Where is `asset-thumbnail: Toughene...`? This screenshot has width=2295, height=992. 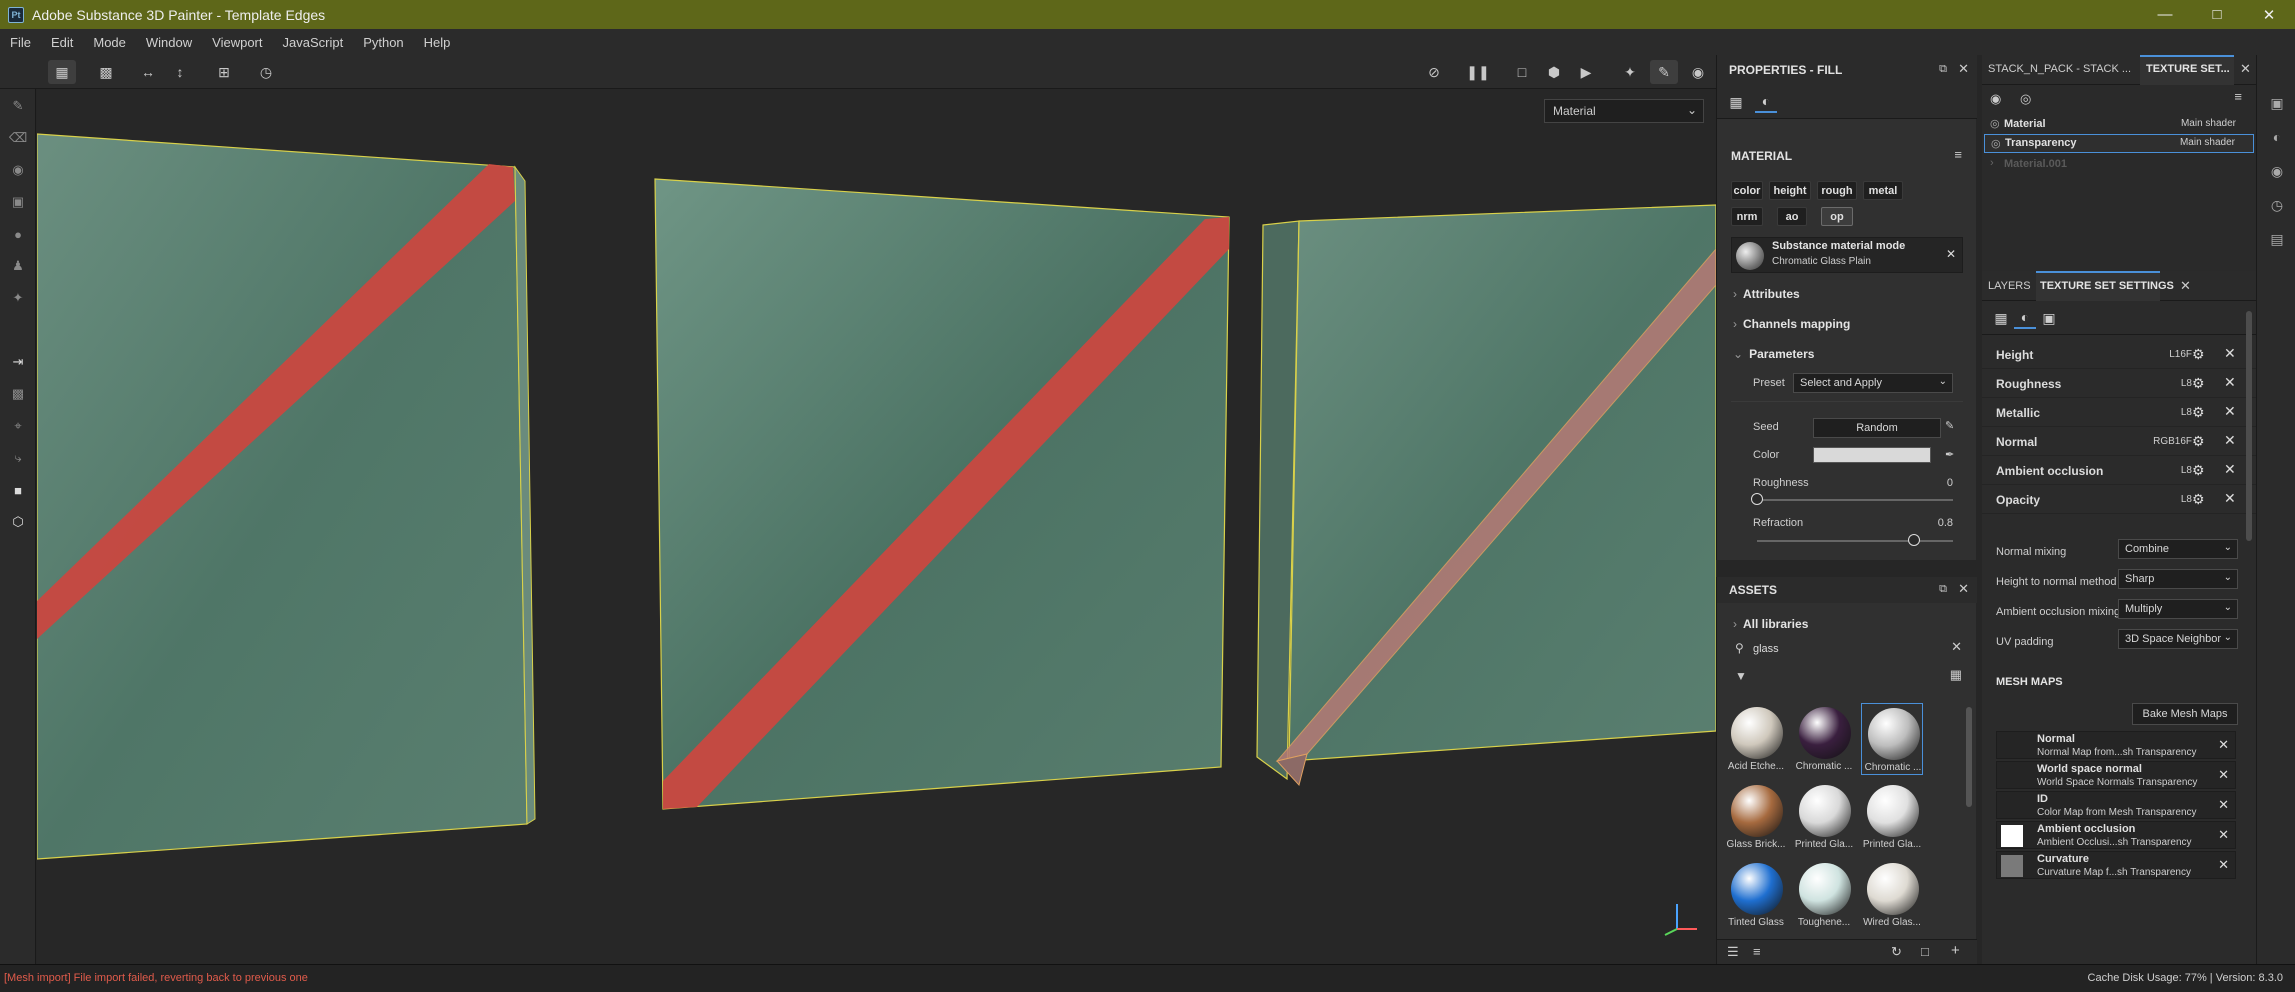 asset-thumbnail: Toughene... is located at coordinates (1824, 895).